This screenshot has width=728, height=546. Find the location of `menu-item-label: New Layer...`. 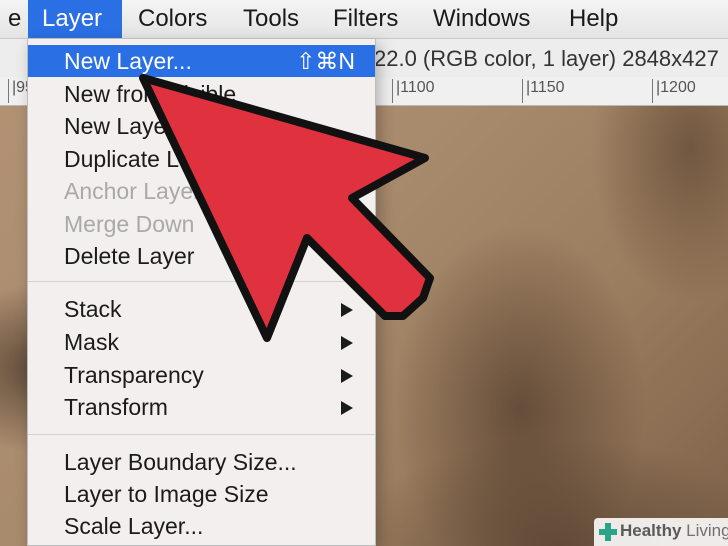

menu-item-label: New Layer... is located at coordinates (128, 61).